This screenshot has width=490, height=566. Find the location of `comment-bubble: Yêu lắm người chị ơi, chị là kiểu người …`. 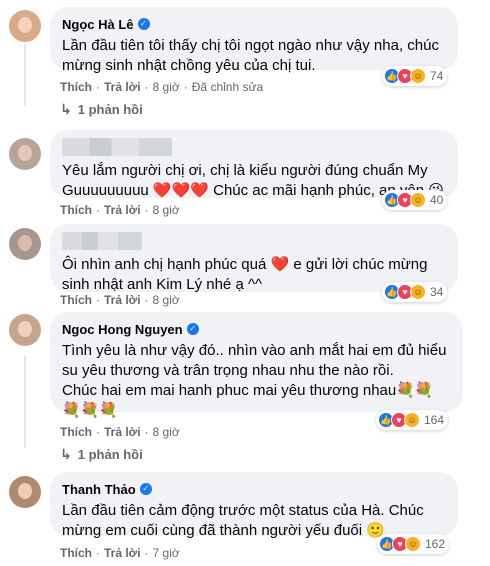

comment-bubble: Yêu lắm người chị ơi, chị là kiểu người … is located at coordinates (254, 164).